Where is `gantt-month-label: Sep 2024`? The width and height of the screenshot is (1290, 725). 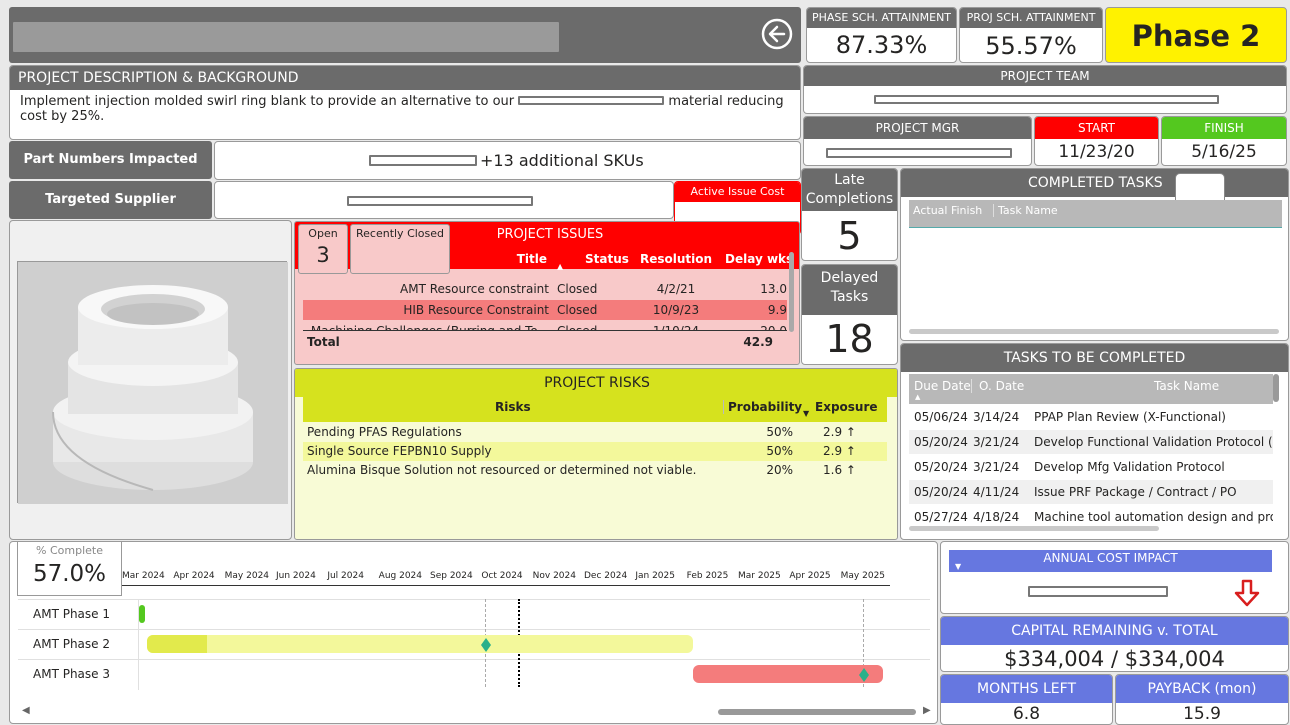
gantt-month-label: Sep 2024 is located at coordinates (451, 576).